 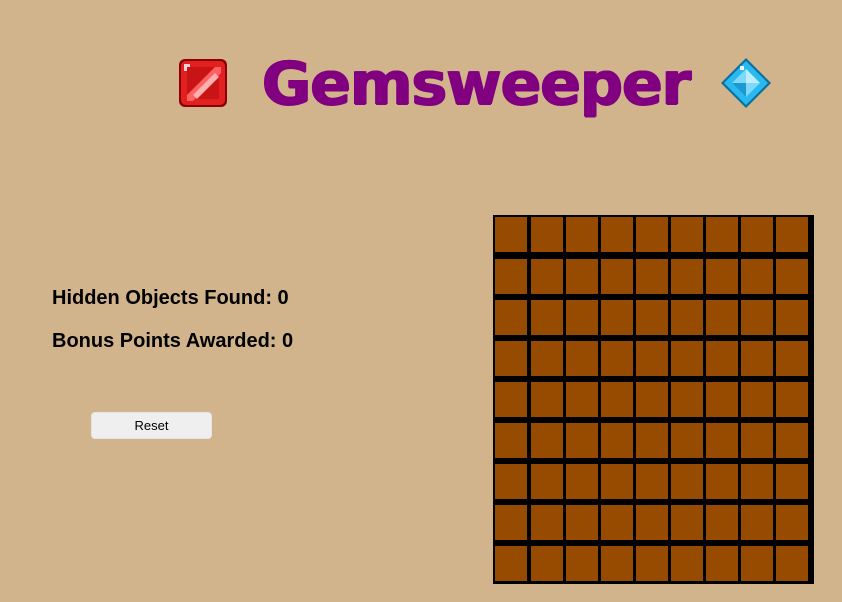 What do you see at coordinates (167, 341) in the screenshot?
I see `bonus-points-label: Bonus Points Awarded:` at bounding box center [167, 341].